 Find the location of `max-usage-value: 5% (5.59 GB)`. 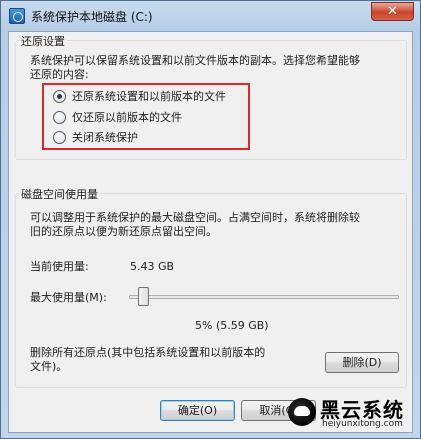

max-usage-value: 5% (5.59 GB) is located at coordinates (232, 325).